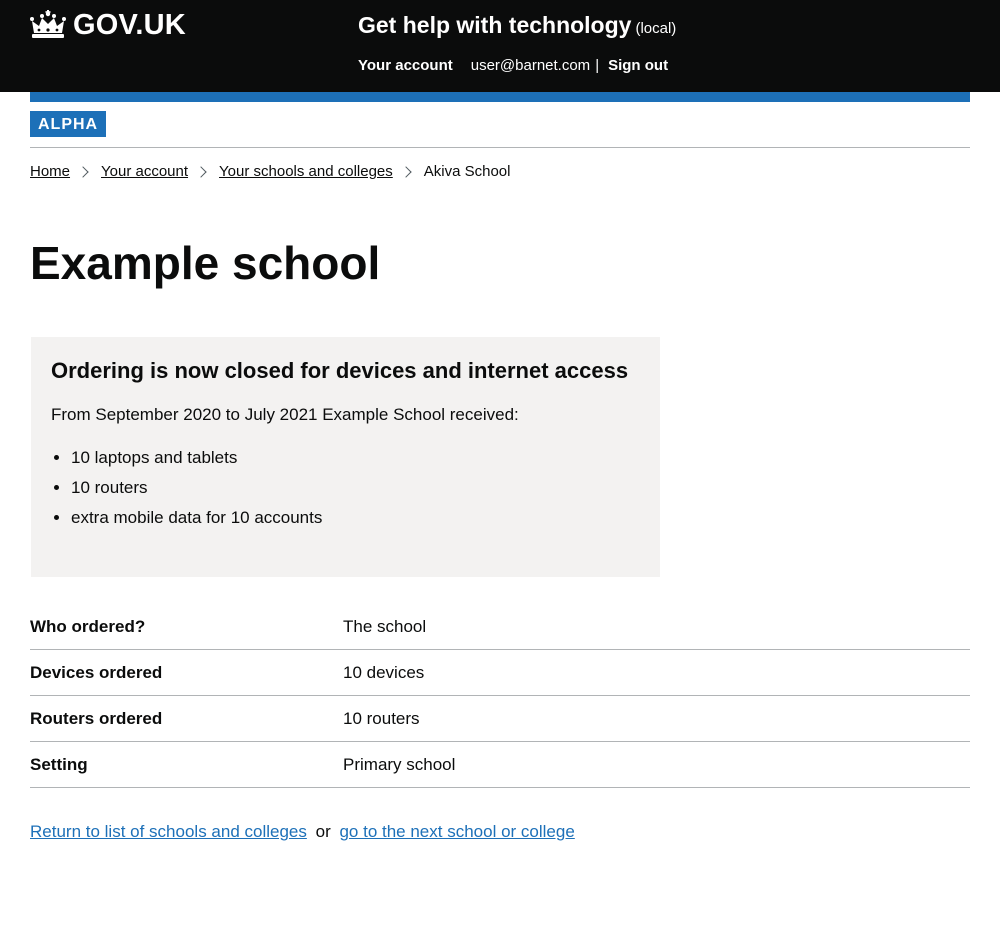 Image resolution: width=1000 pixels, height=930 pixels. I want to click on breadcrumb-schools-and-colleges: Your schools and colleges, so click(306, 172).